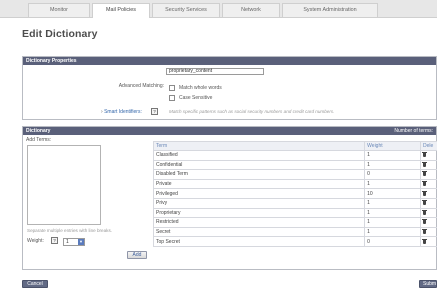  Describe the element at coordinates (172, 88) in the screenshot. I see `match-whole-words-checkbox` at that location.